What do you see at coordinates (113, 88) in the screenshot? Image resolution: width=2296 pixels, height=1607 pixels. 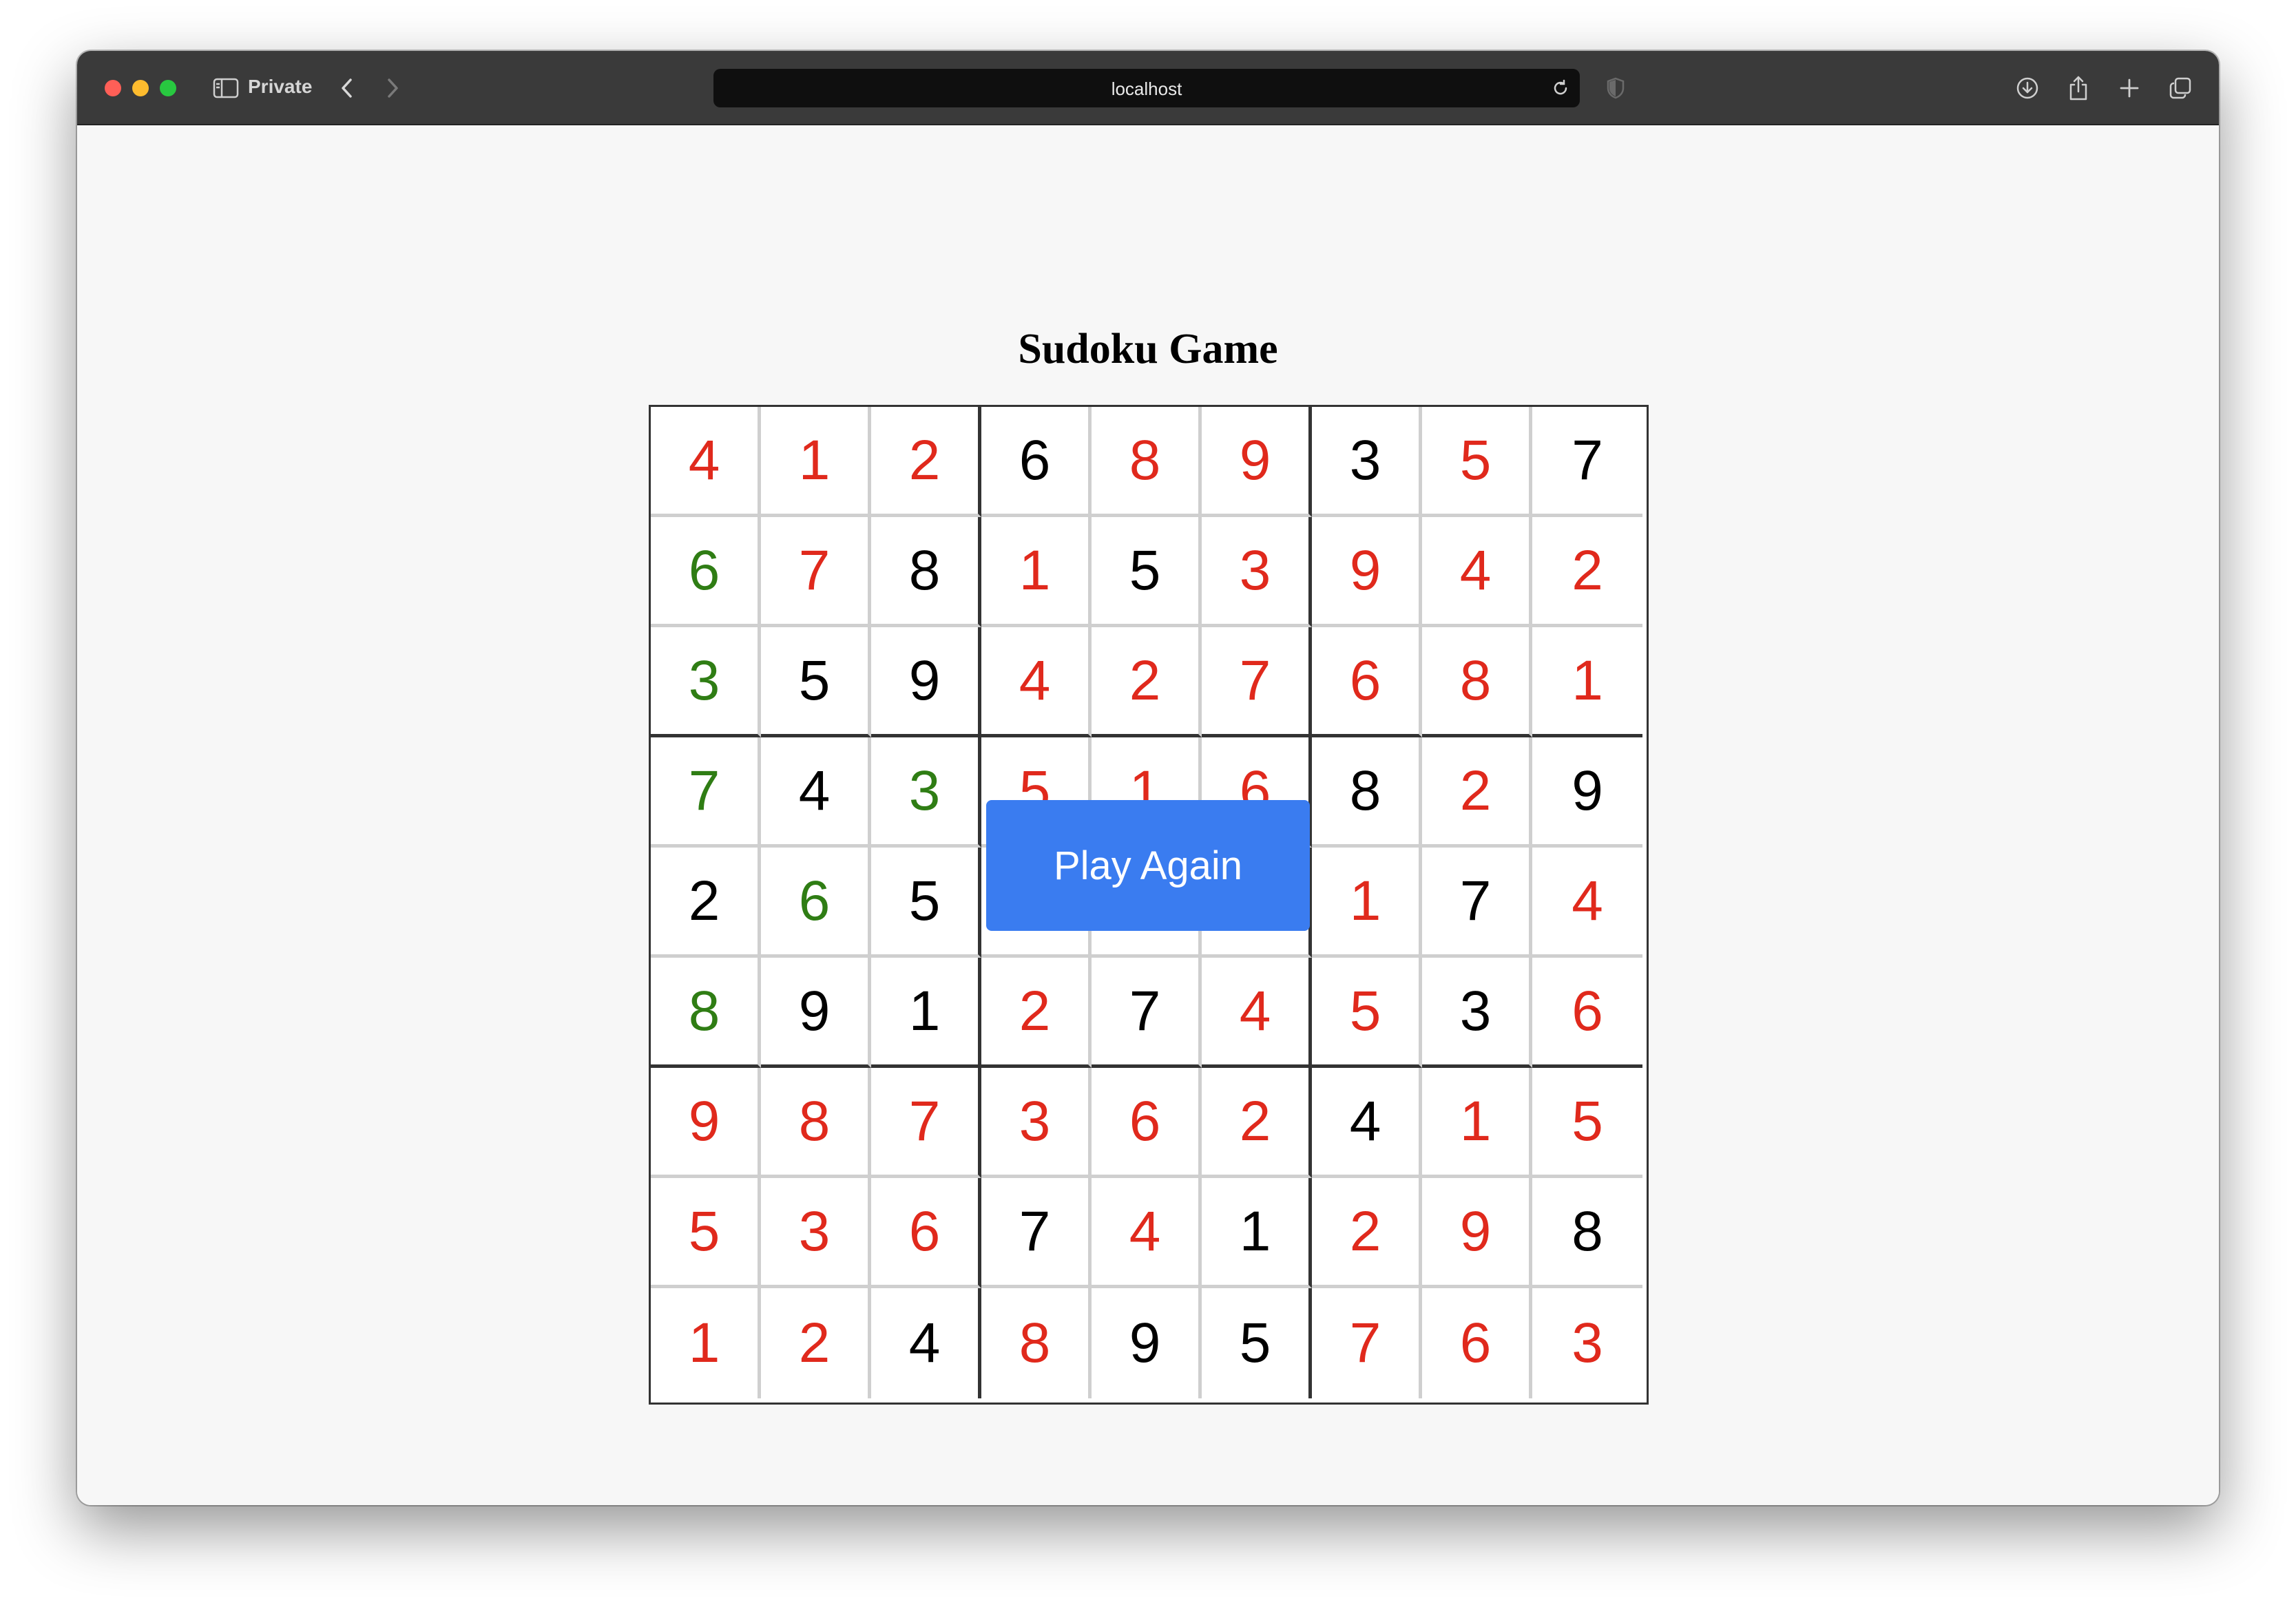 I see `close-window-button` at bounding box center [113, 88].